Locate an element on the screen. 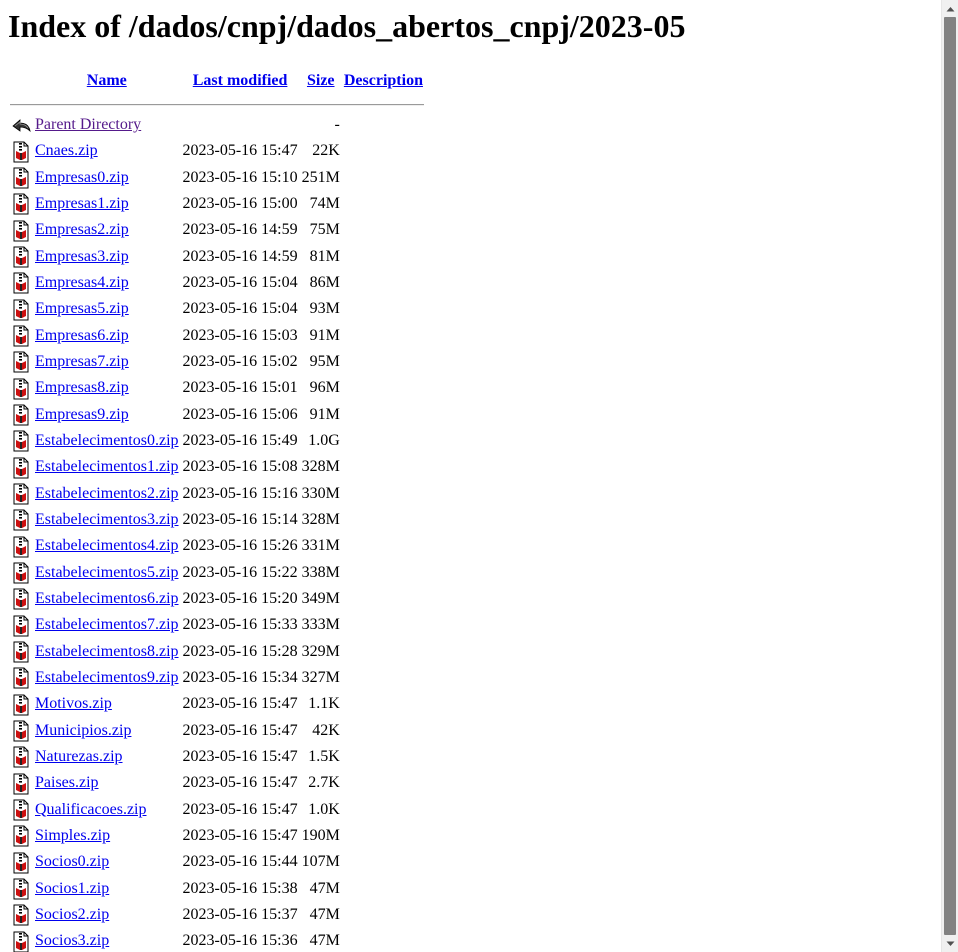 This screenshot has height=952, width=958. name-cell: Estabelecimentos9.zip is located at coordinates (107, 678).